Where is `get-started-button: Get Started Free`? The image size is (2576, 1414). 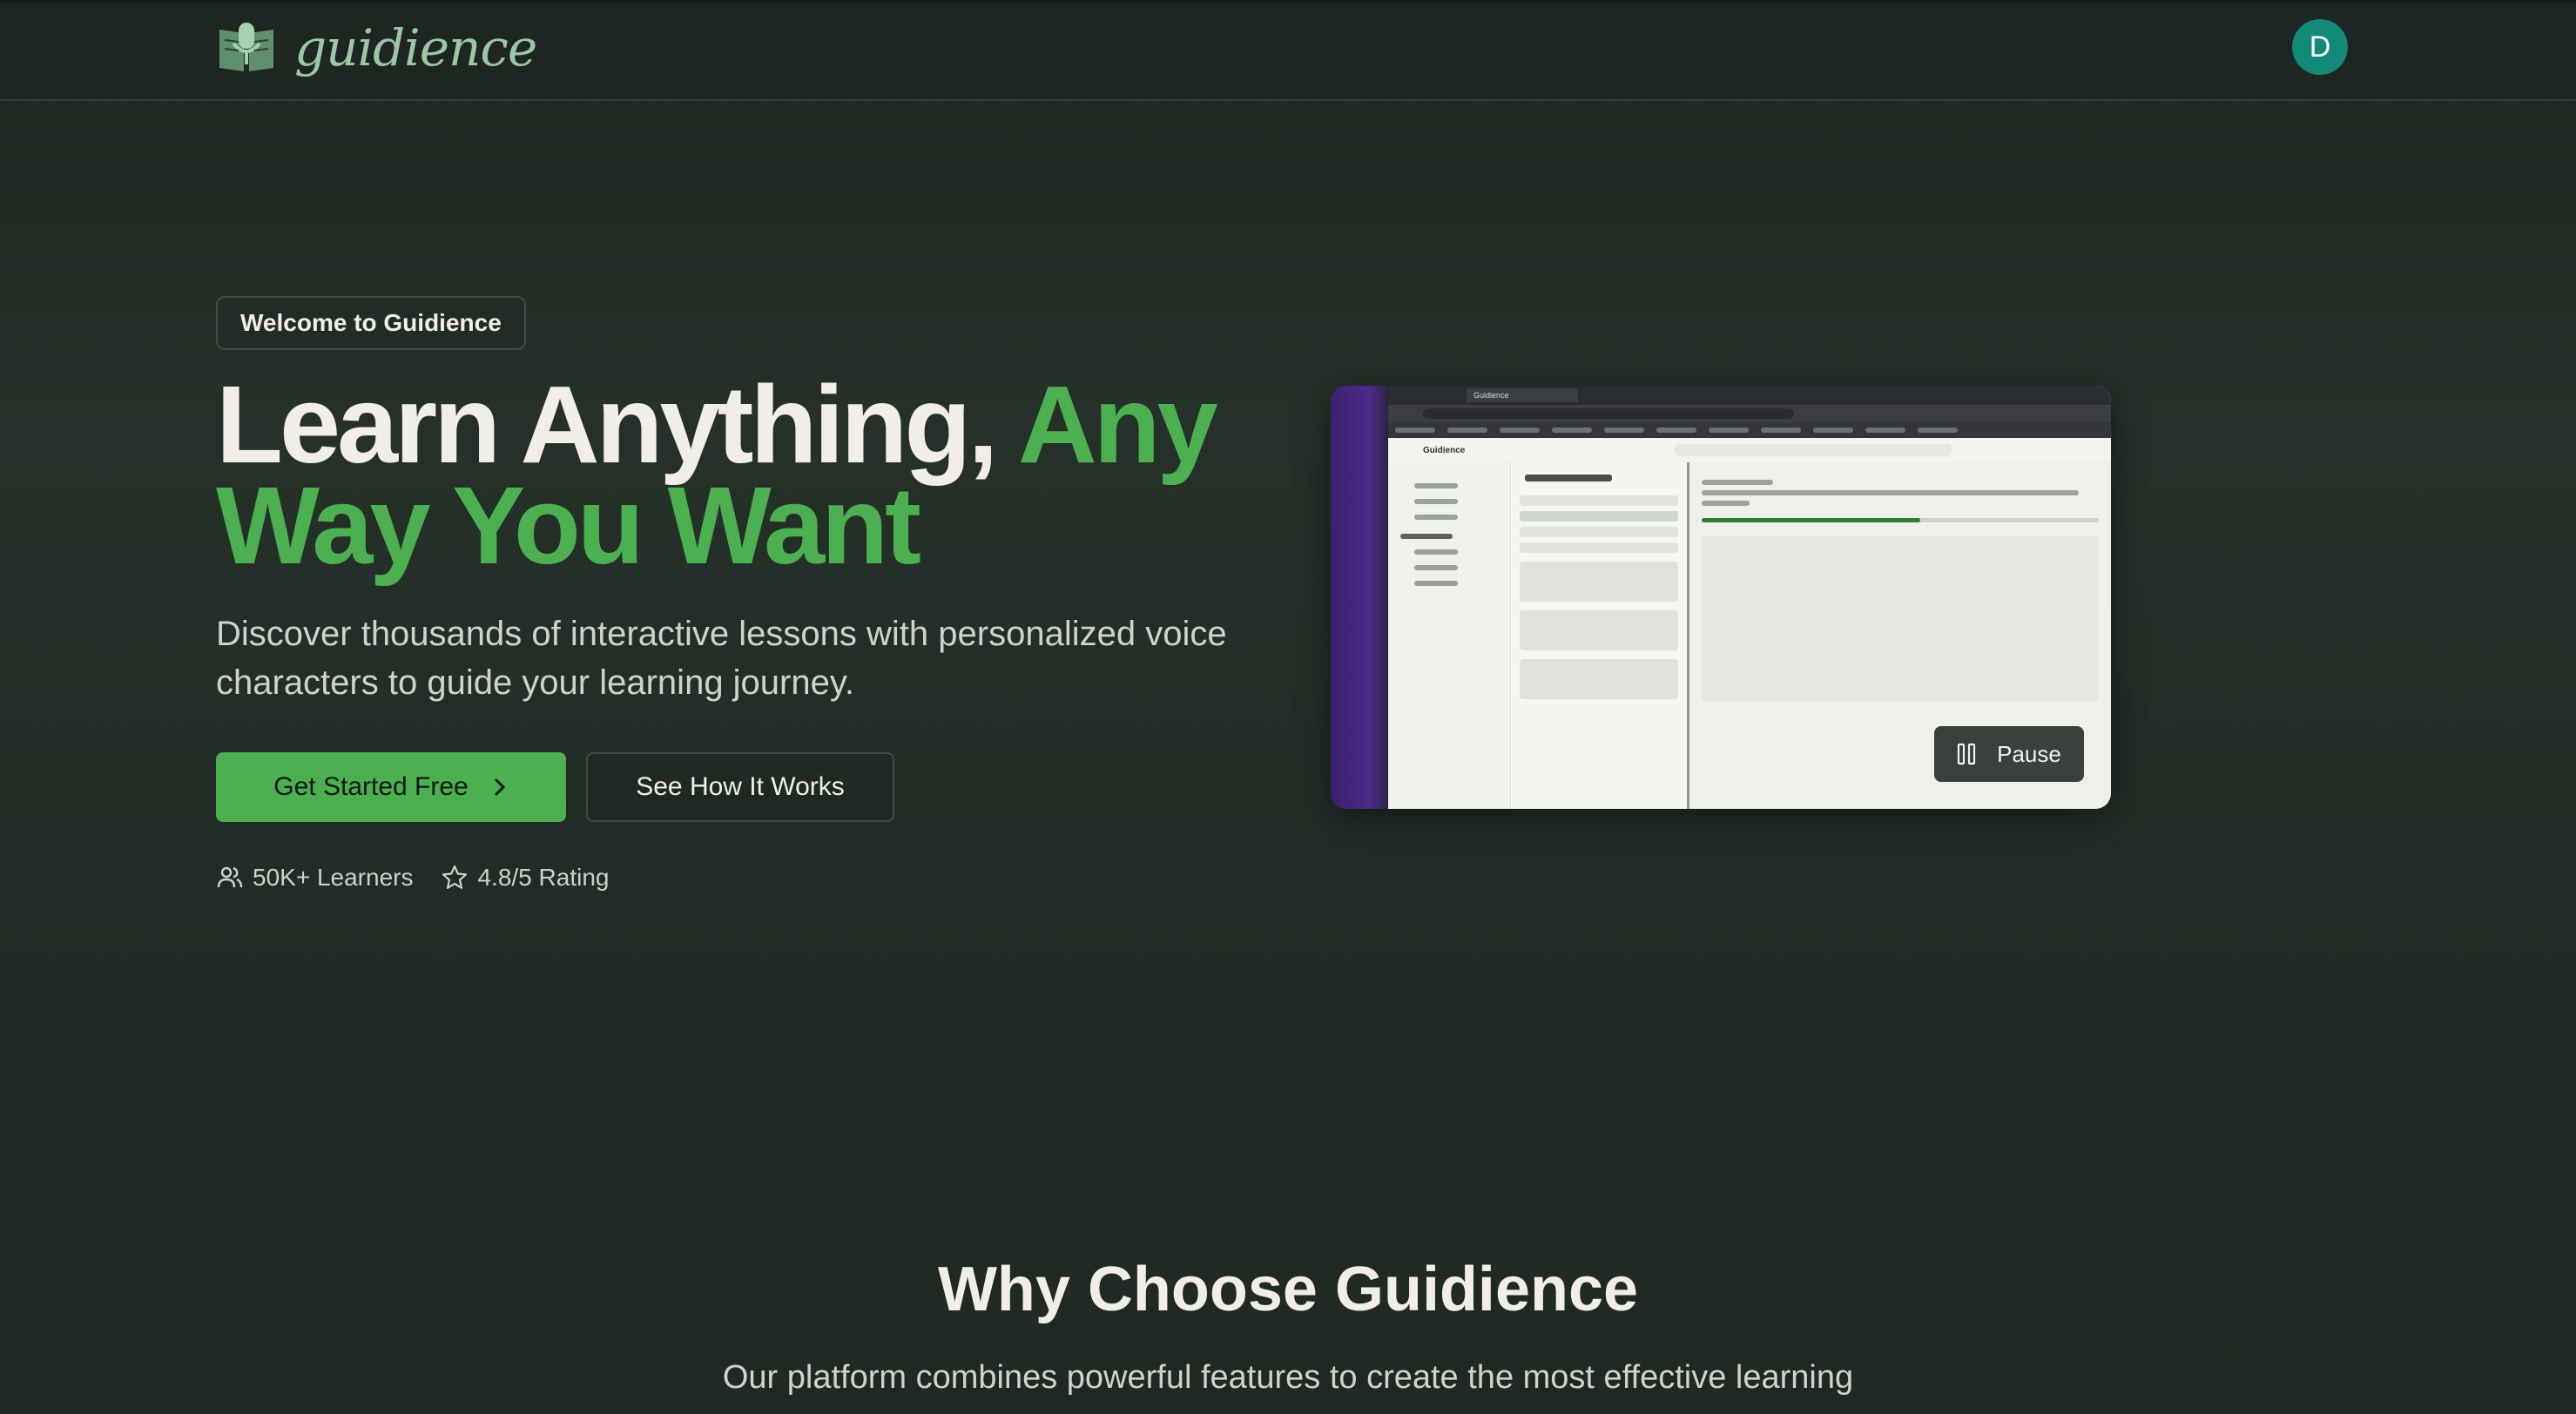
get-started-button: Get Started Free is located at coordinates (391, 787).